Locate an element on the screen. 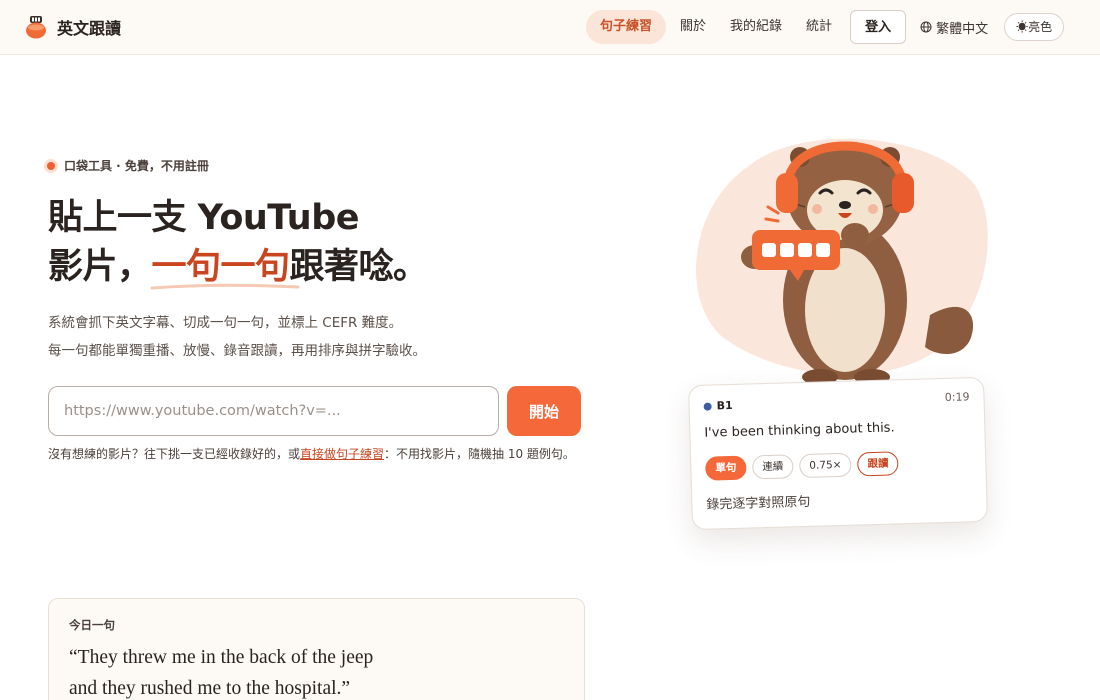 The image size is (1100, 700). brand: 英文跟讀 is located at coordinates (73, 27).